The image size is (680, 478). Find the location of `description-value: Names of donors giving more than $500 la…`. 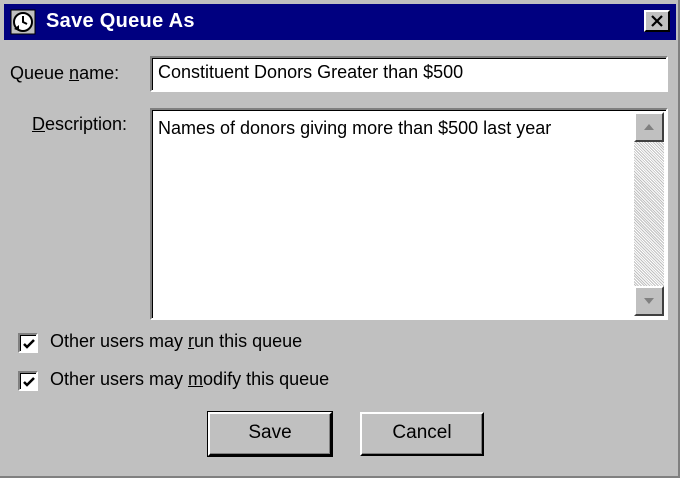

description-value: Names of donors giving more than $500 la… is located at coordinates (355, 128).